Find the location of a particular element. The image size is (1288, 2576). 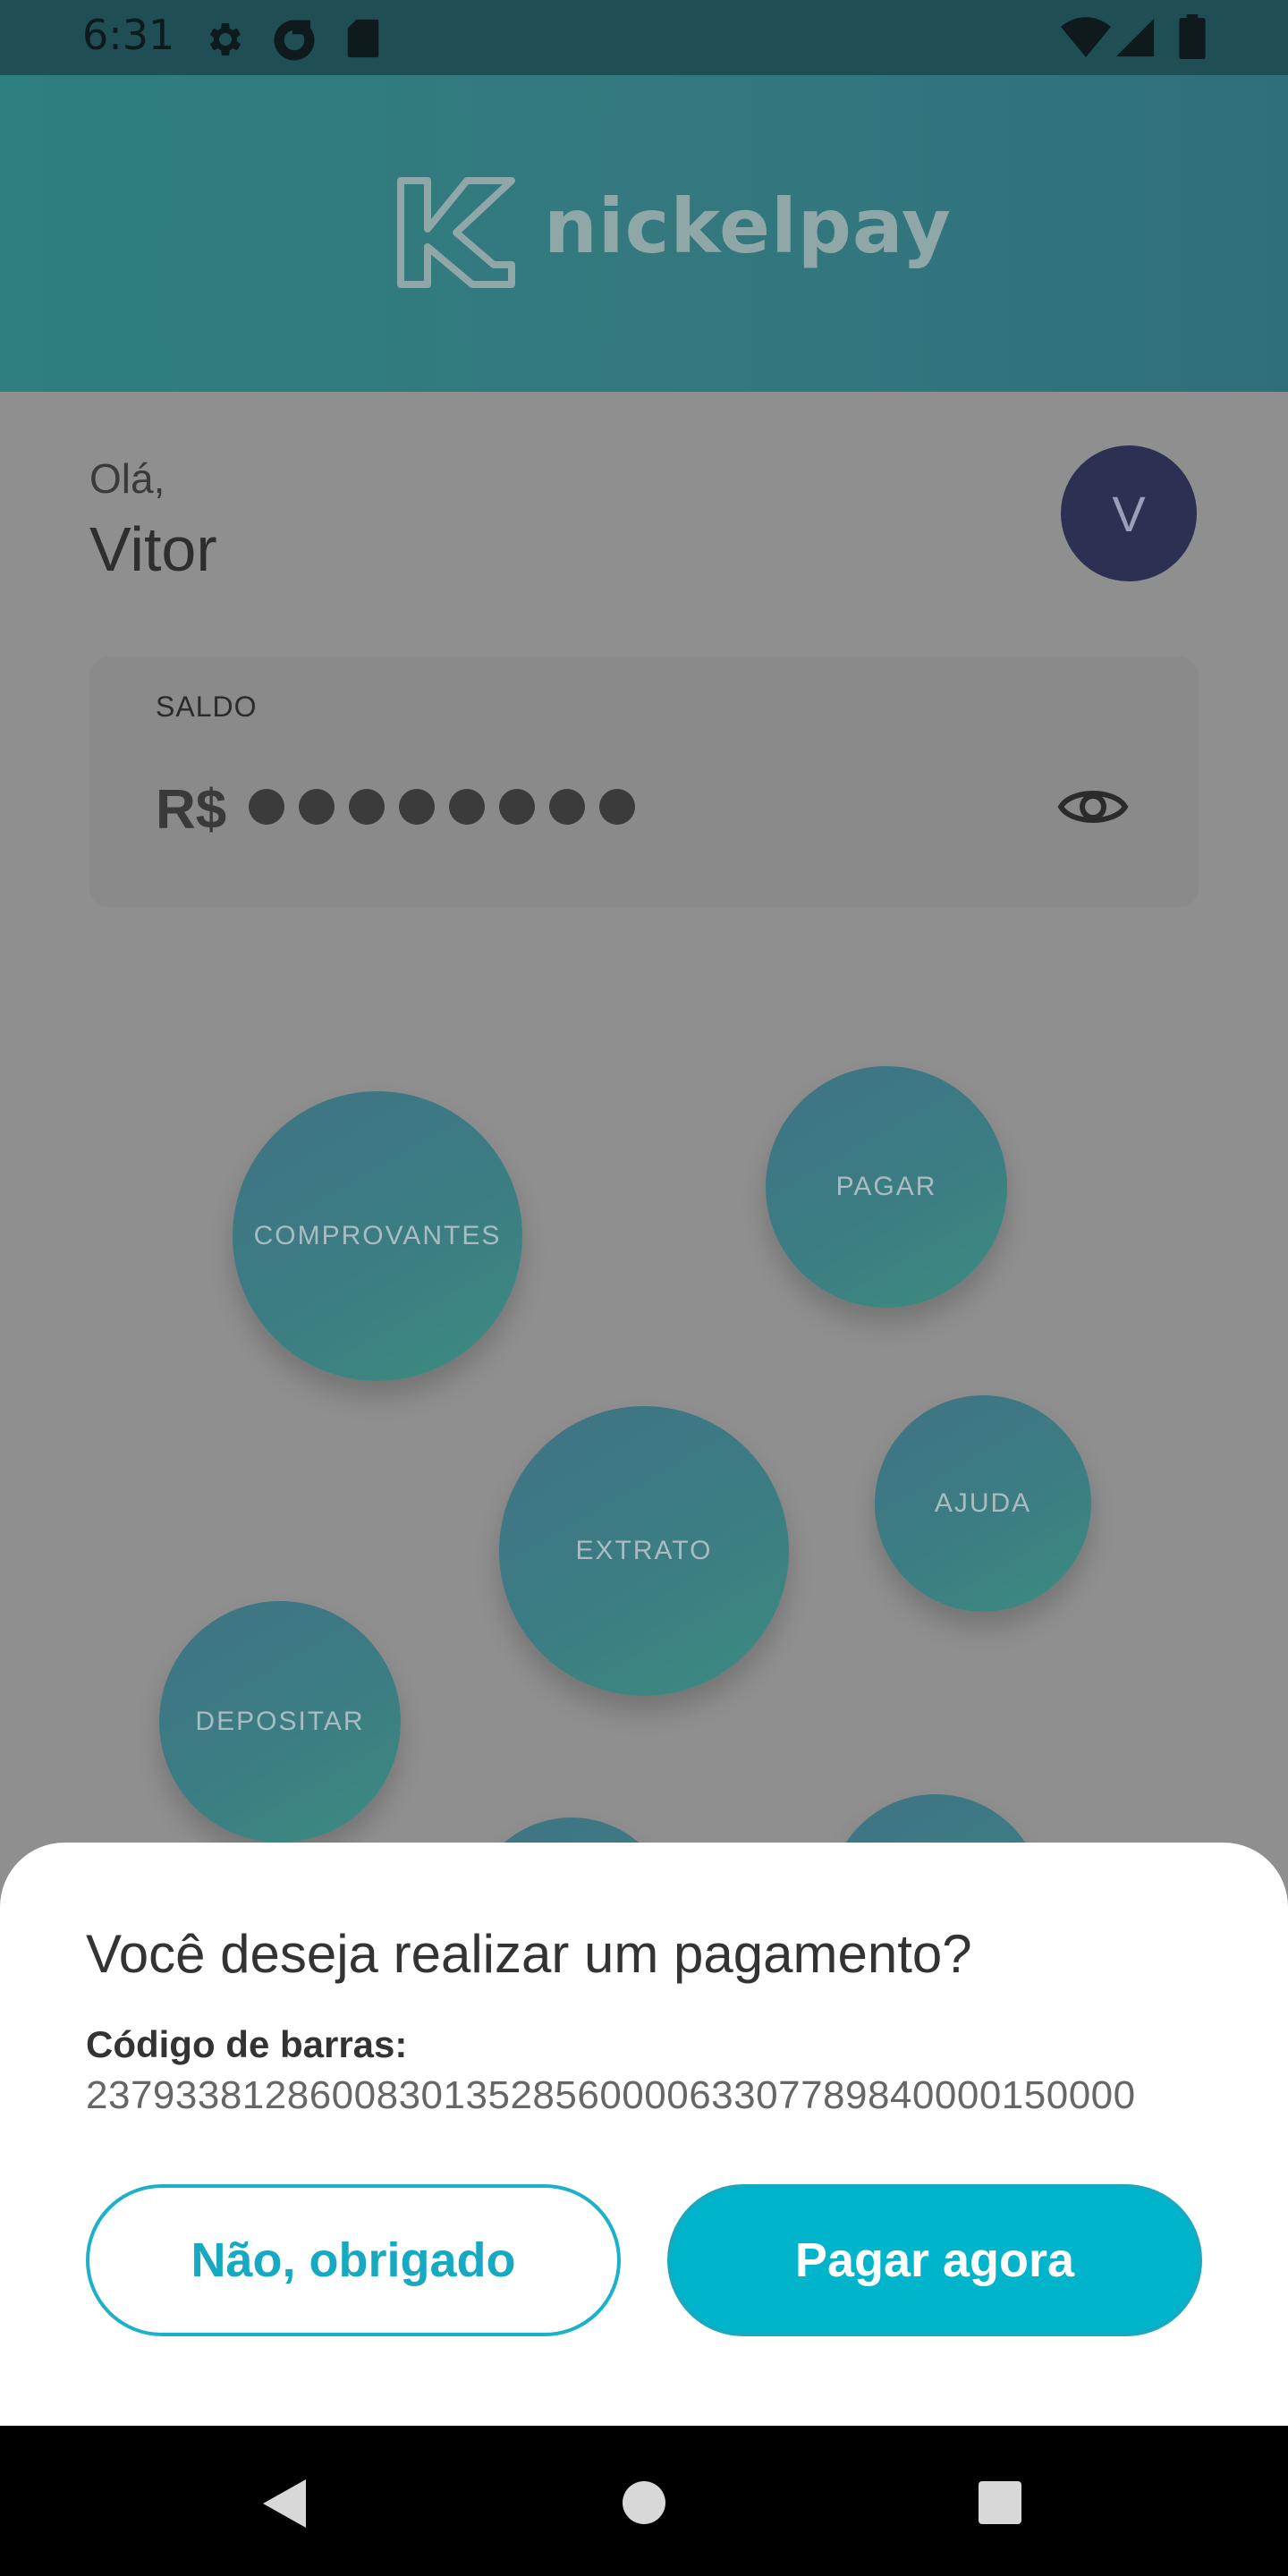

user-name: Vitor is located at coordinates (153, 549).